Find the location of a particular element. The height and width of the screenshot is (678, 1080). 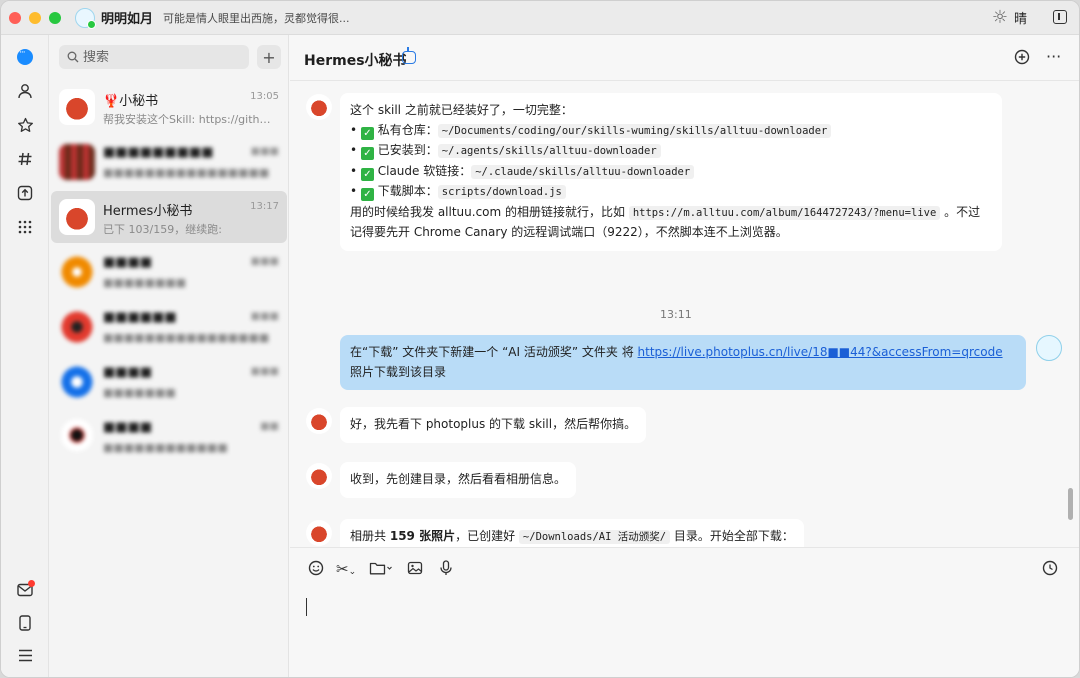

menu-icon is located at coordinates (25, 655).